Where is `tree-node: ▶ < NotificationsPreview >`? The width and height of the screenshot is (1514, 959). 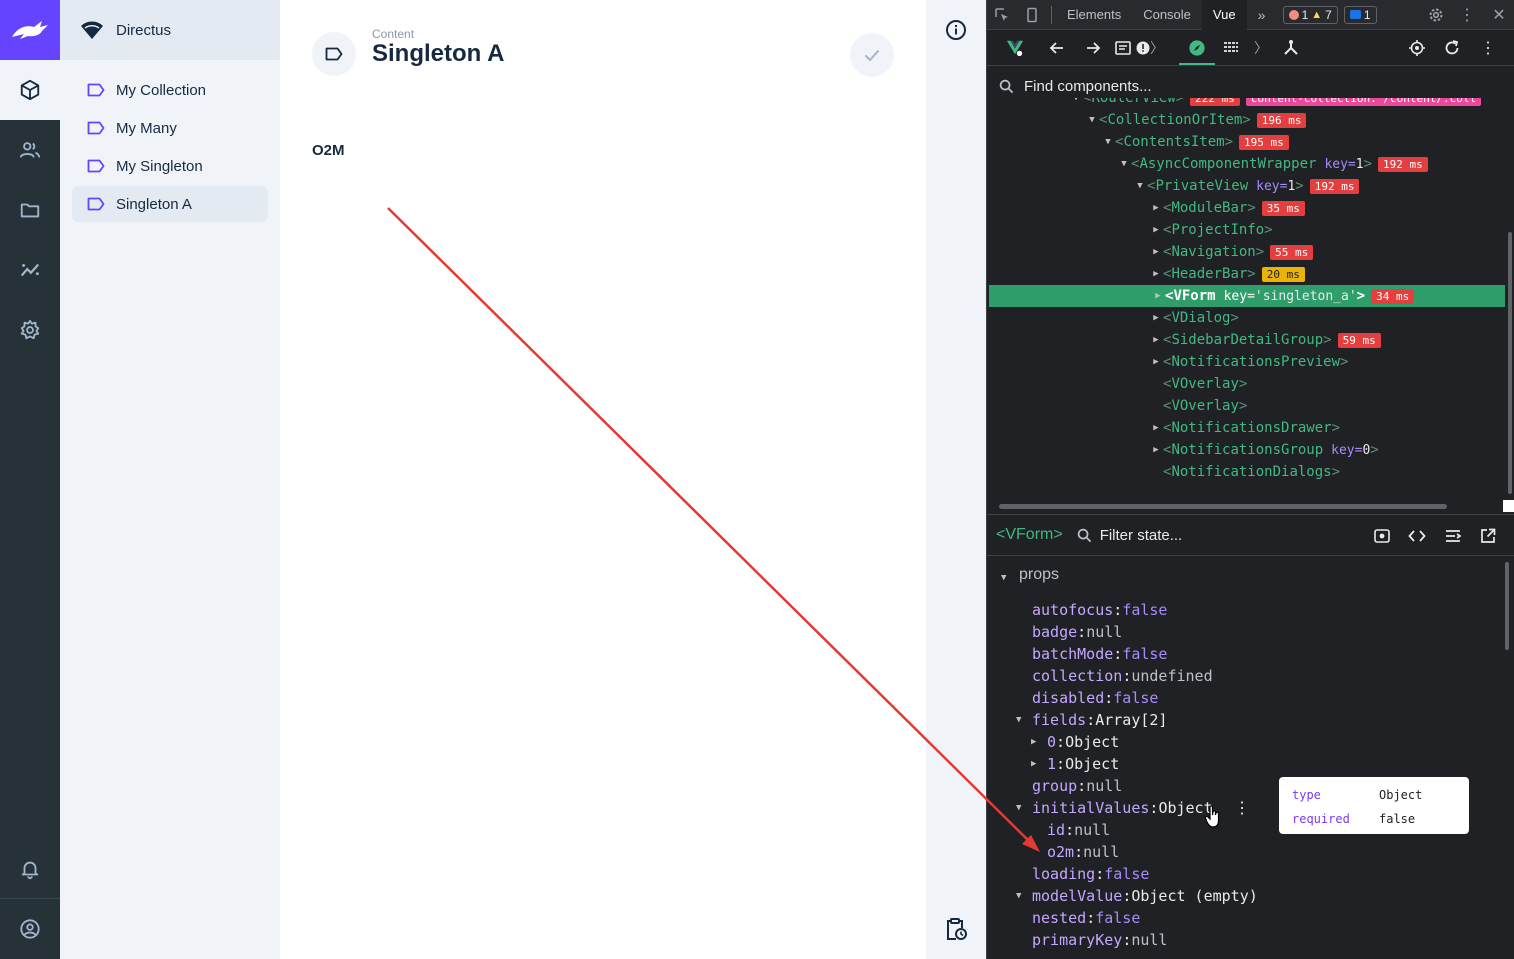 tree-node: ▶ < NotificationsPreview > is located at coordinates (1245, 362).